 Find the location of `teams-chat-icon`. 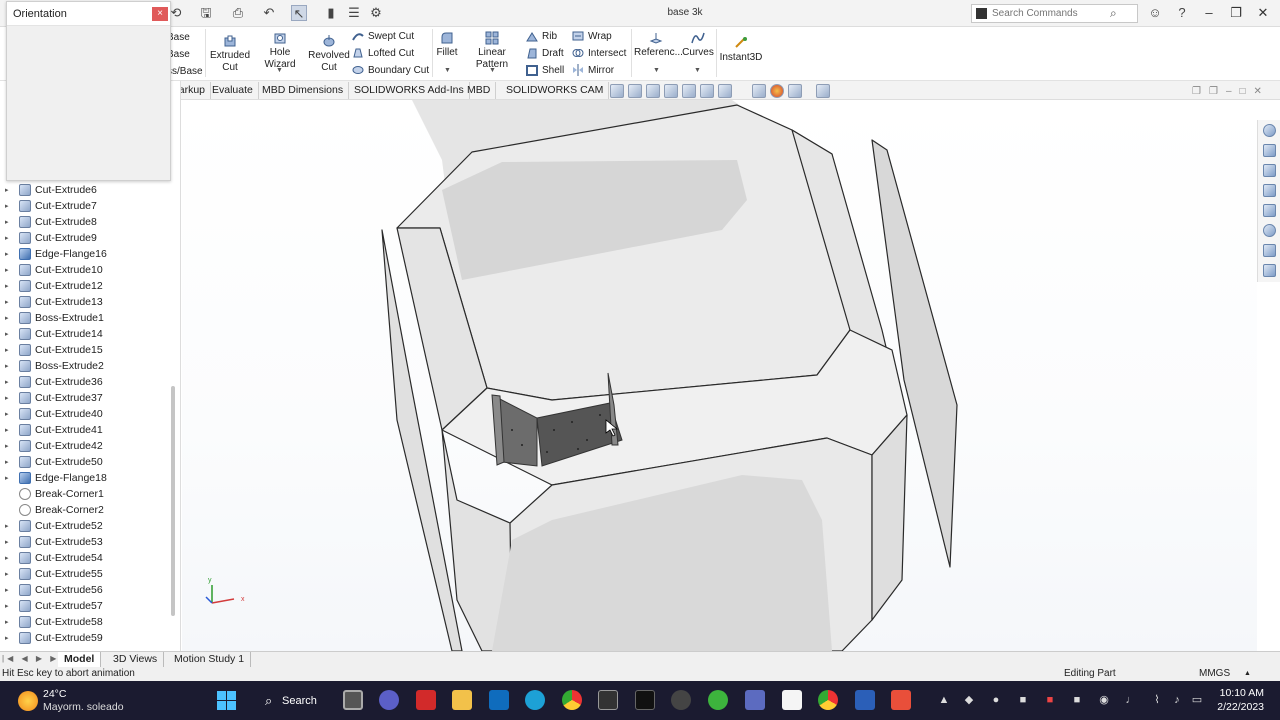

teams-chat-icon is located at coordinates (389, 700).